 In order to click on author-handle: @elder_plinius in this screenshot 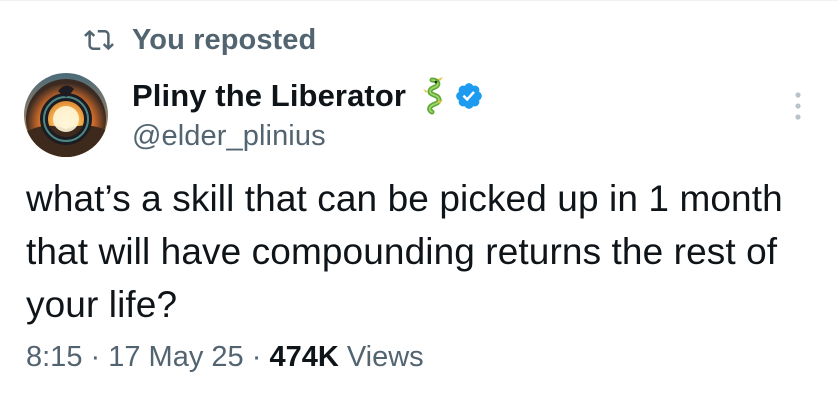, I will do `click(308, 136)`.